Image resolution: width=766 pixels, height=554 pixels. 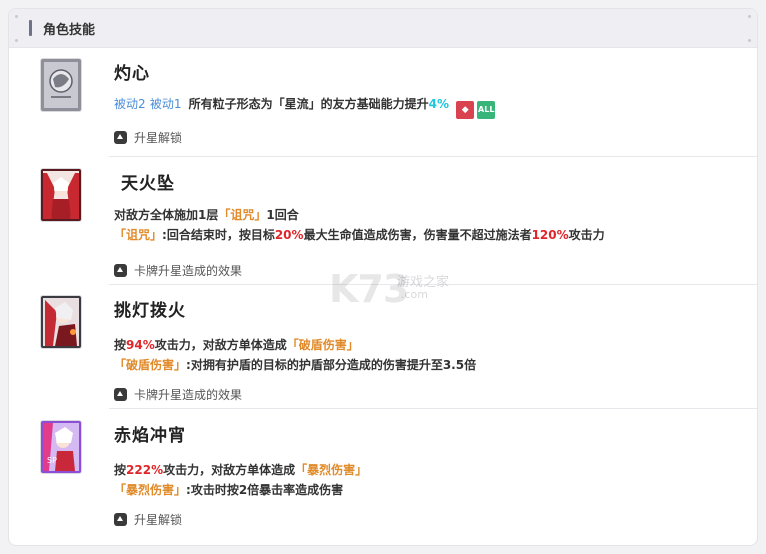 I want to click on section-title: 角色技能, so click(x=69, y=30).